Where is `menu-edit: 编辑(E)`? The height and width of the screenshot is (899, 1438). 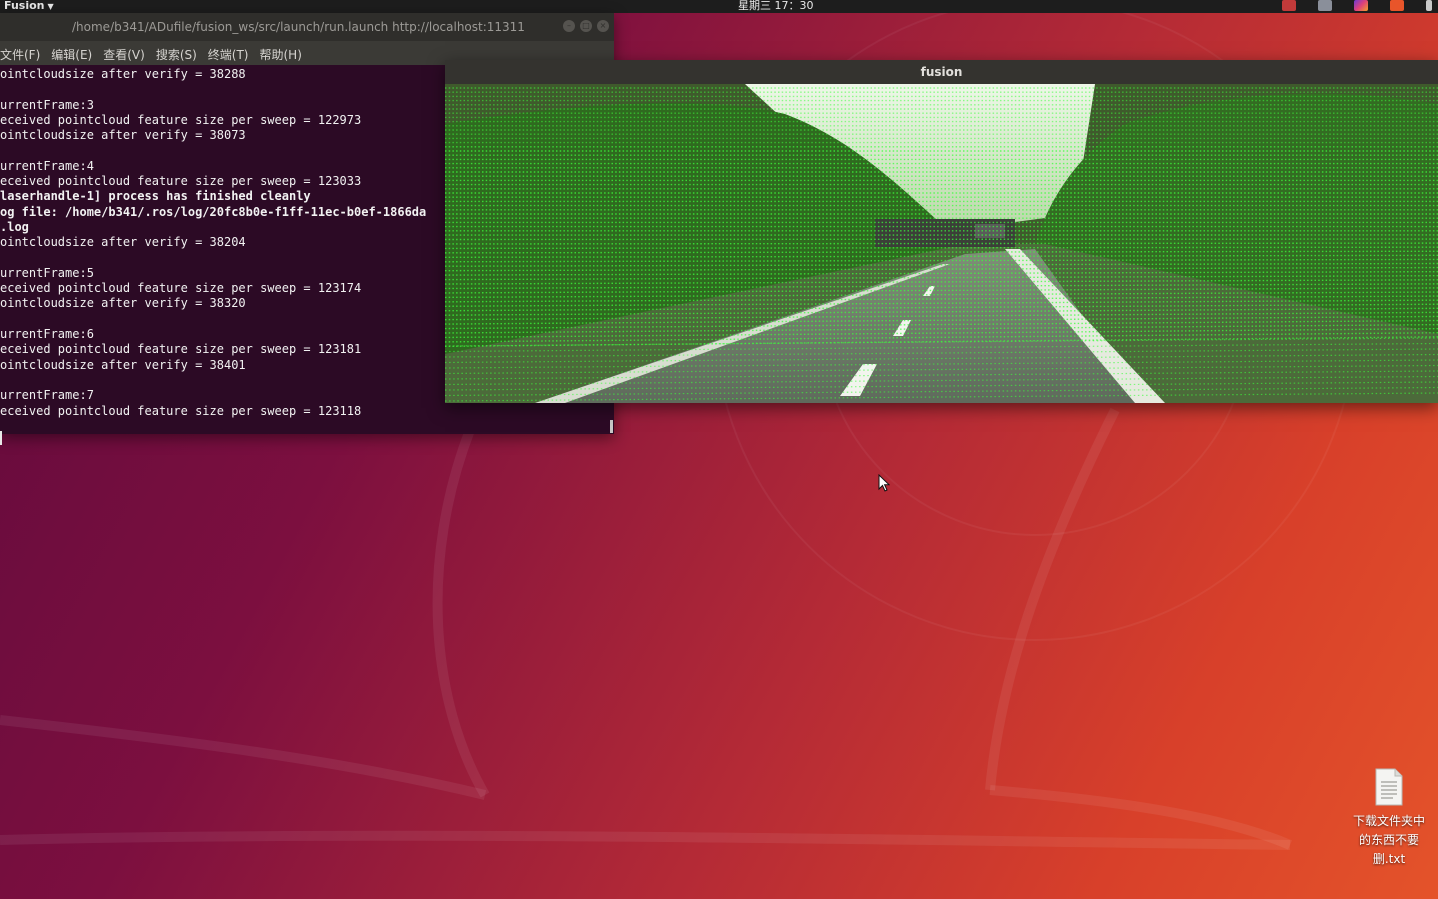 menu-edit: 编辑(E) is located at coordinates (74, 53).